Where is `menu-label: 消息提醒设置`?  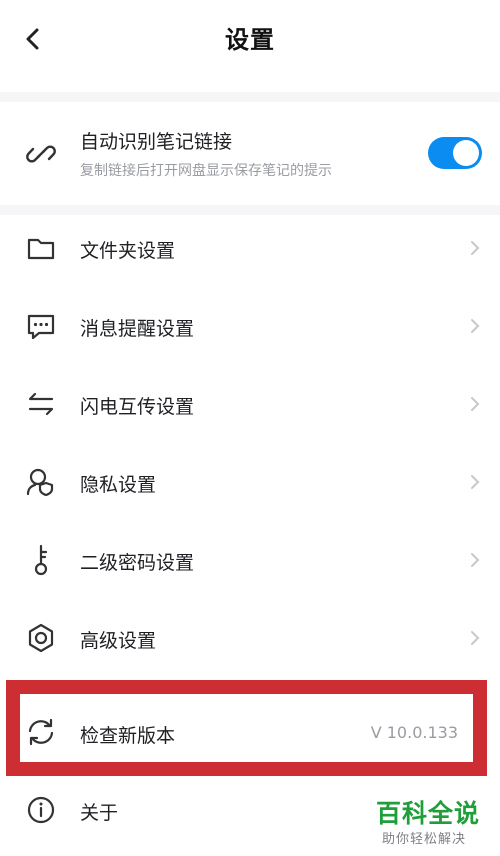
menu-label: 消息提醒设置 is located at coordinates (137, 329).